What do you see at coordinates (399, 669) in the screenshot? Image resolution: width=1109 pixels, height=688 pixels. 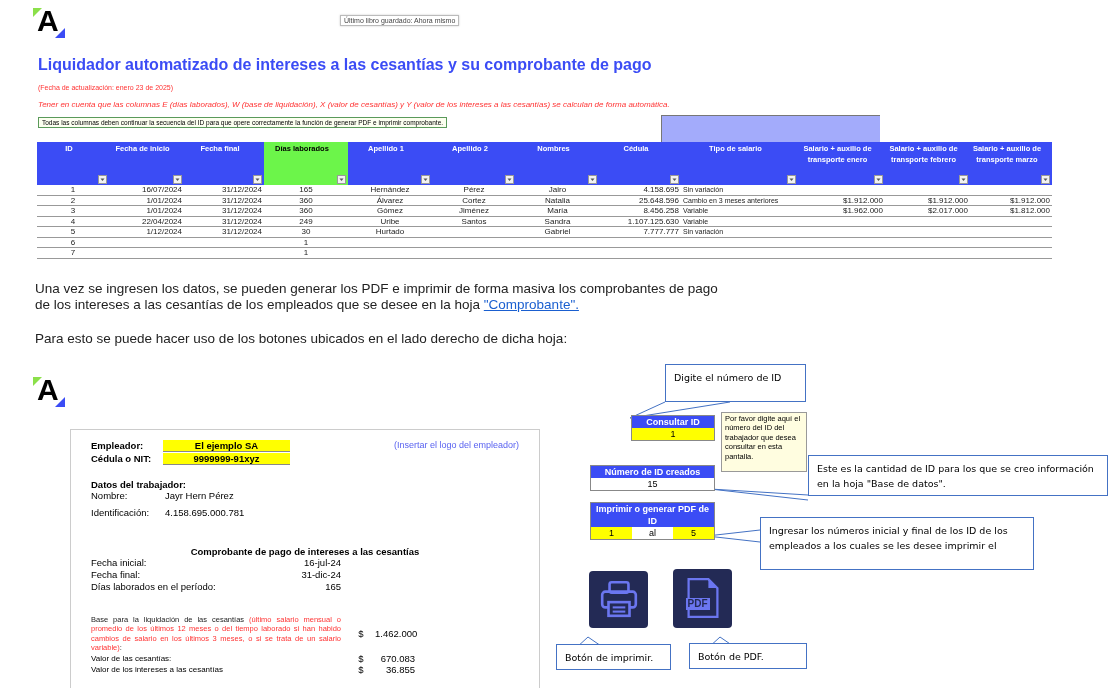 I see `field-value: 36.855` at bounding box center [399, 669].